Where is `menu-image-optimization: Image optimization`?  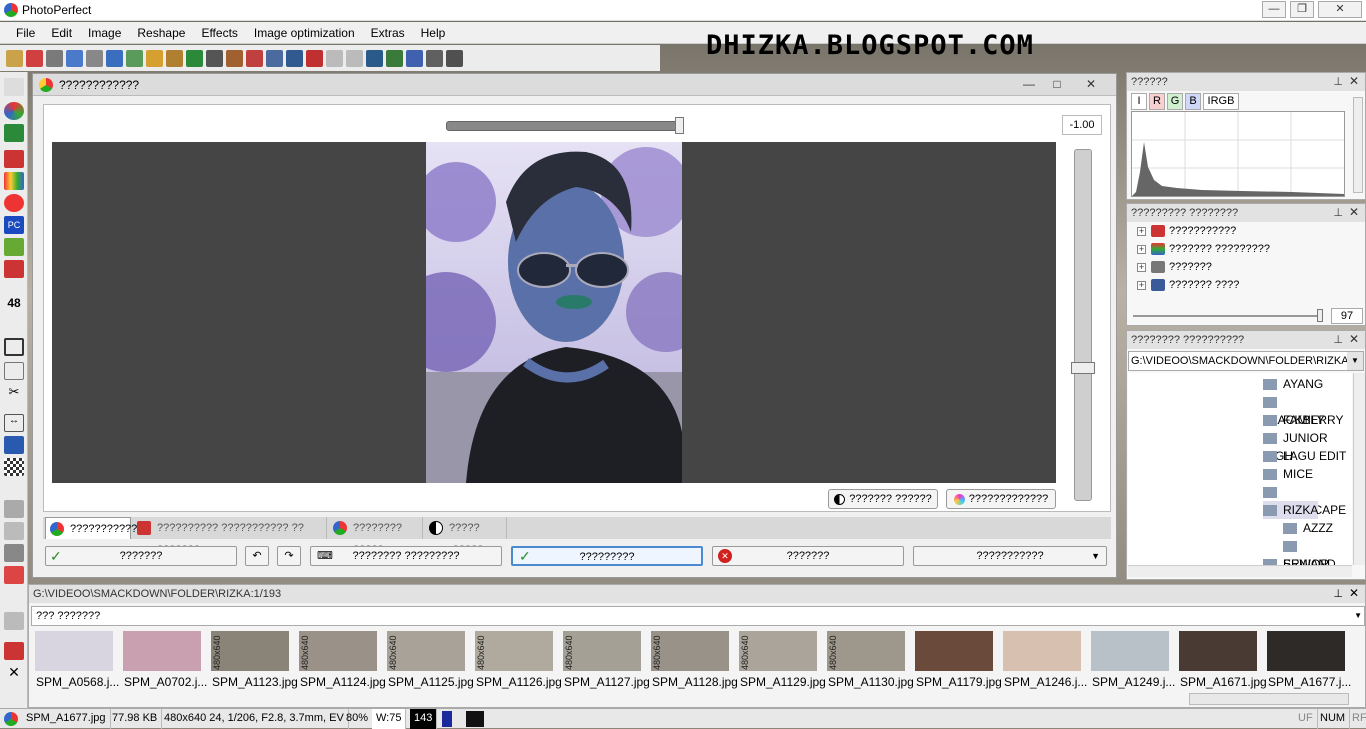
menu-image-optimization: Image optimization is located at coordinates (304, 33).